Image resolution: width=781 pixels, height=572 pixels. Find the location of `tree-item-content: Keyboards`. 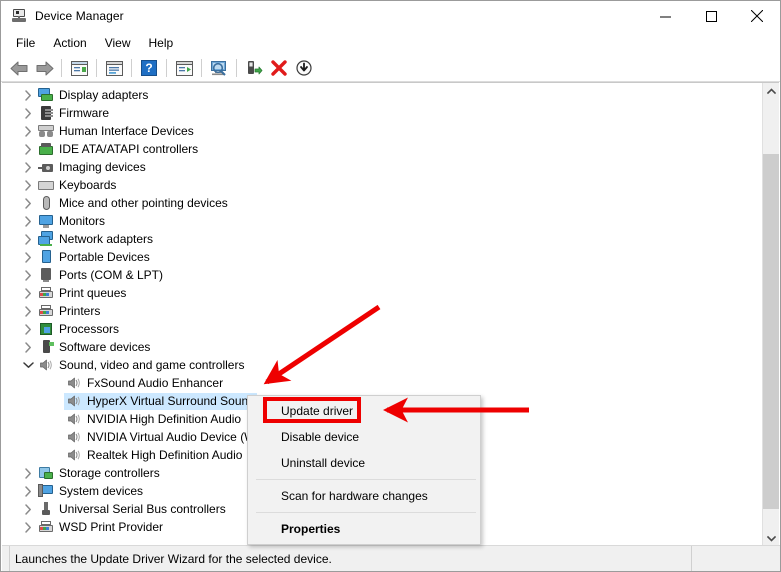

tree-item-content: Keyboards is located at coordinates (77, 185).